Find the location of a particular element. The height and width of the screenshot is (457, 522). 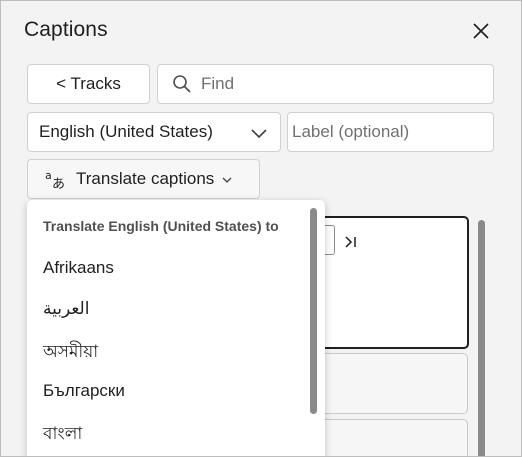

svg-text: a is located at coordinates (48, 175).